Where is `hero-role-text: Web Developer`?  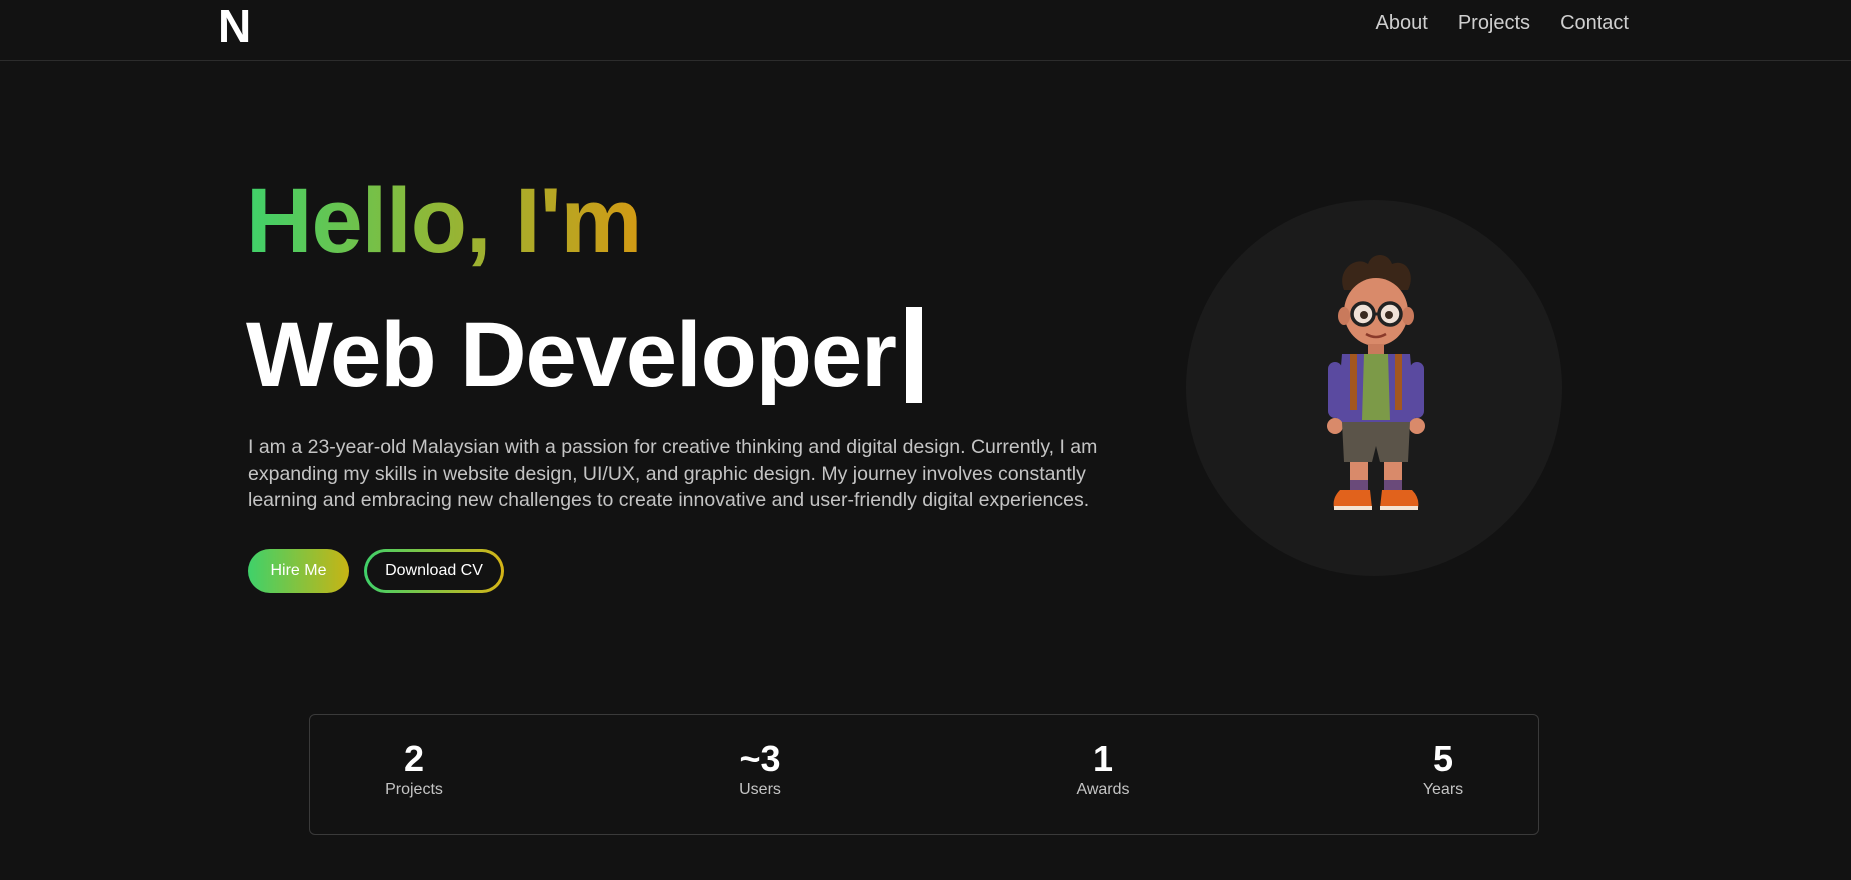
hero-role-text: Web Developer is located at coordinates (571, 355).